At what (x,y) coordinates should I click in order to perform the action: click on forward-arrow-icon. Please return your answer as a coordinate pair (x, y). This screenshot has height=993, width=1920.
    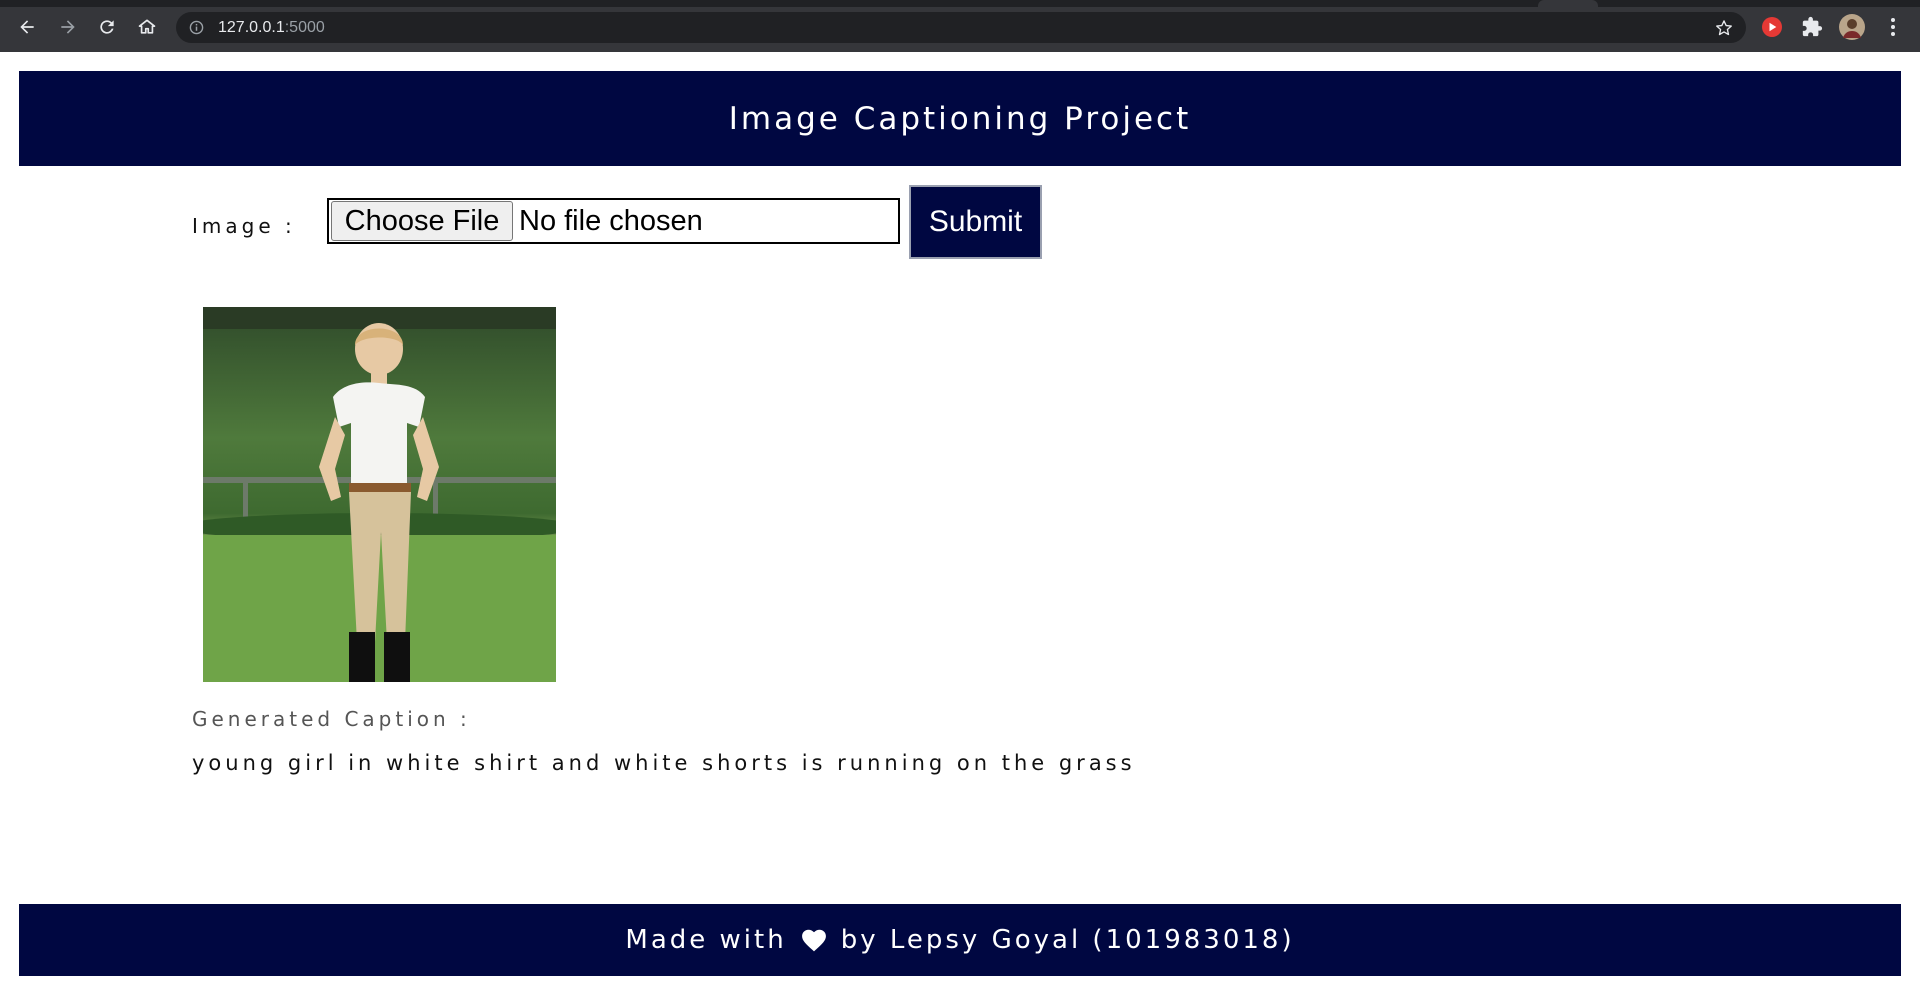
    Looking at the image, I should click on (68, 27).